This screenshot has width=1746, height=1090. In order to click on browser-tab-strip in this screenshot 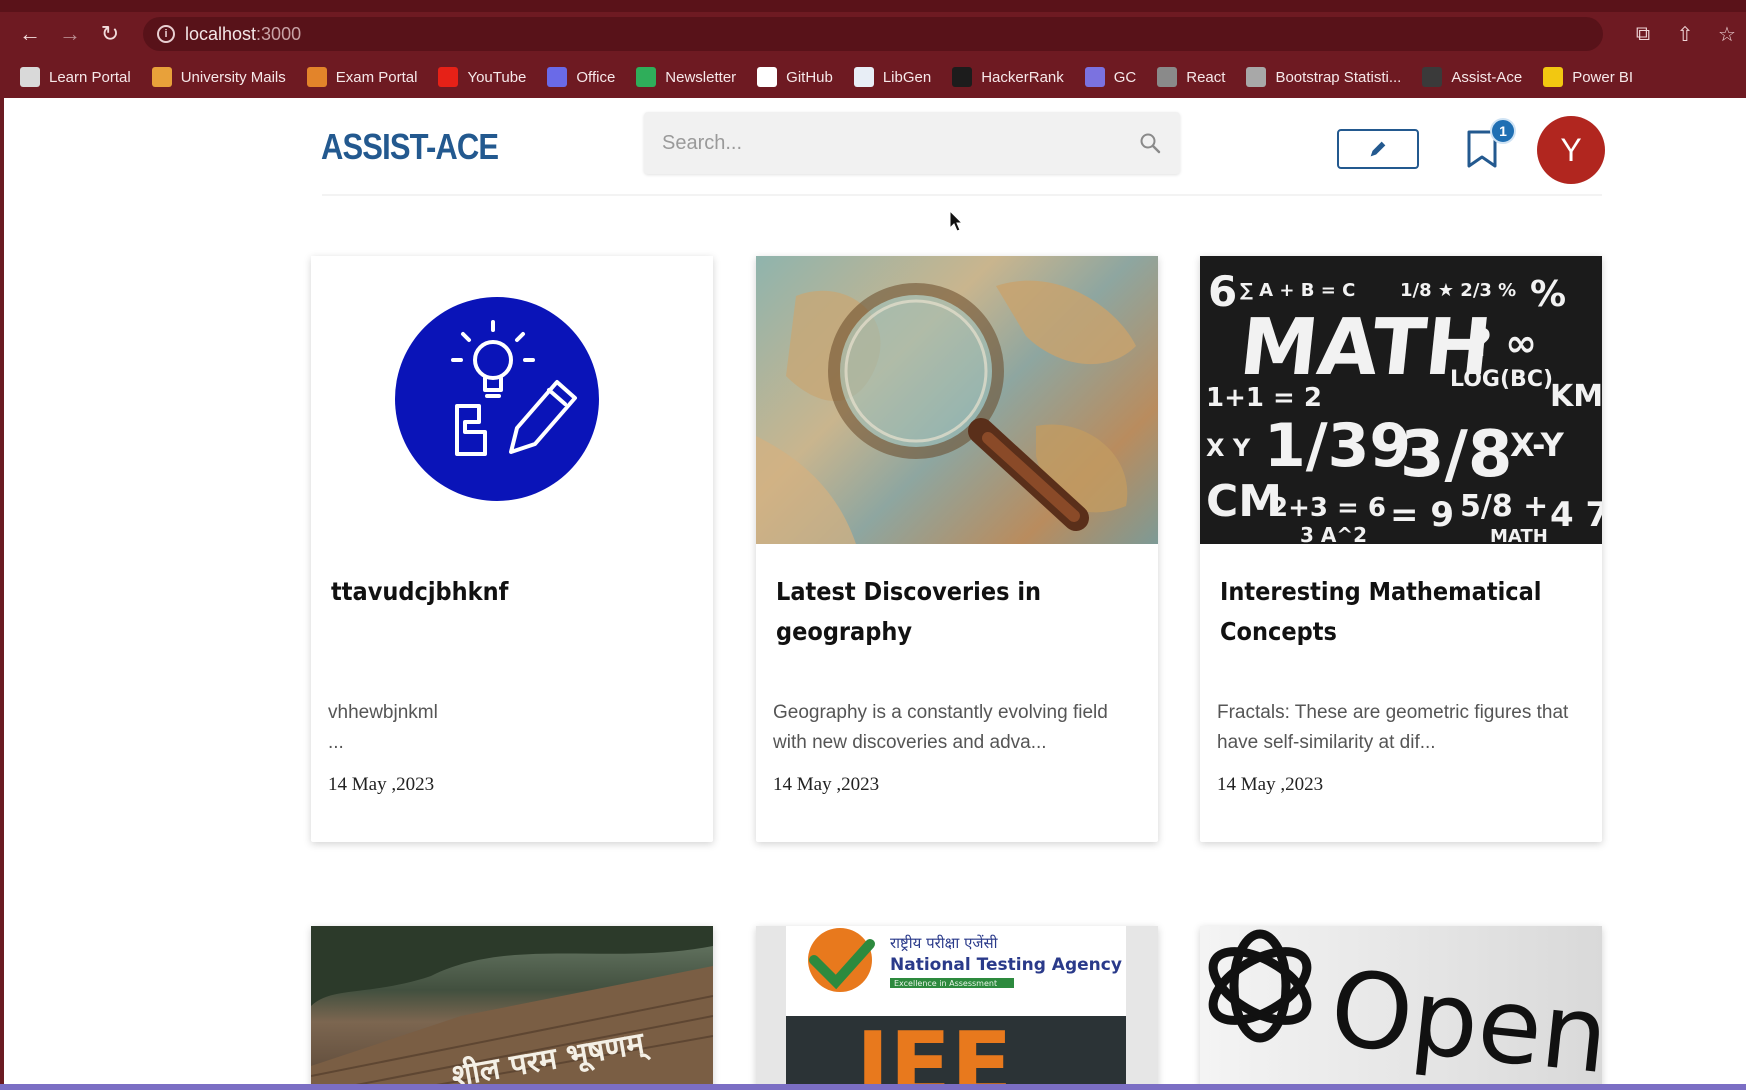, I will do `click(873, 6)`.